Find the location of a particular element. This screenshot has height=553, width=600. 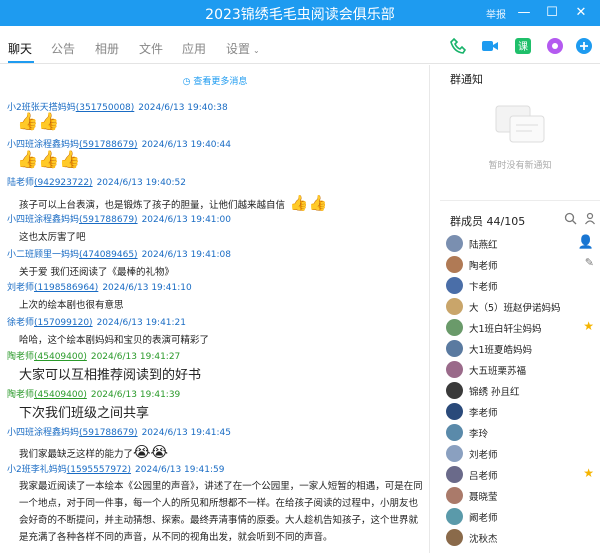

member-name: 大1班夏皓妈妈 is located at coordinates (501, 350).